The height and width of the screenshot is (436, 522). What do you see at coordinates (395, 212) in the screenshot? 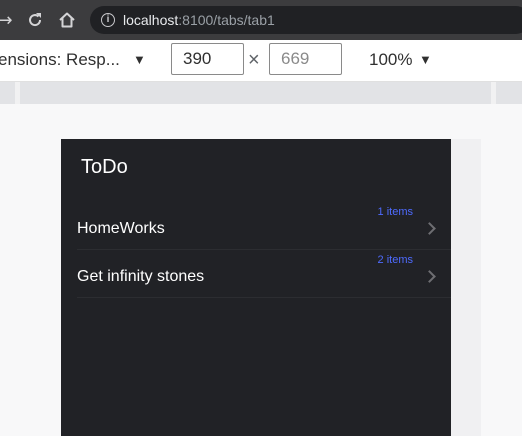
I see `item-count: 1 items` at bounding box center [395, 212].